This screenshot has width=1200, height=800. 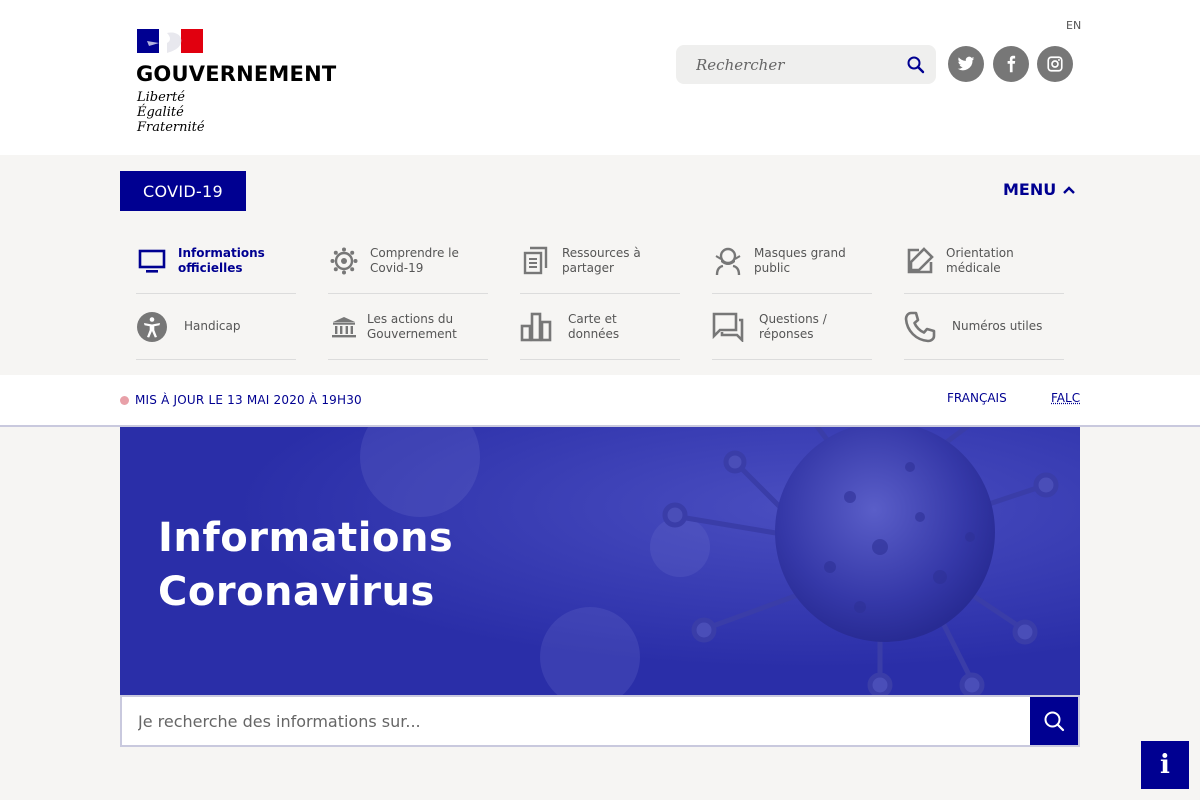 I want to click on information-search-input, so click(x=576, y=721).